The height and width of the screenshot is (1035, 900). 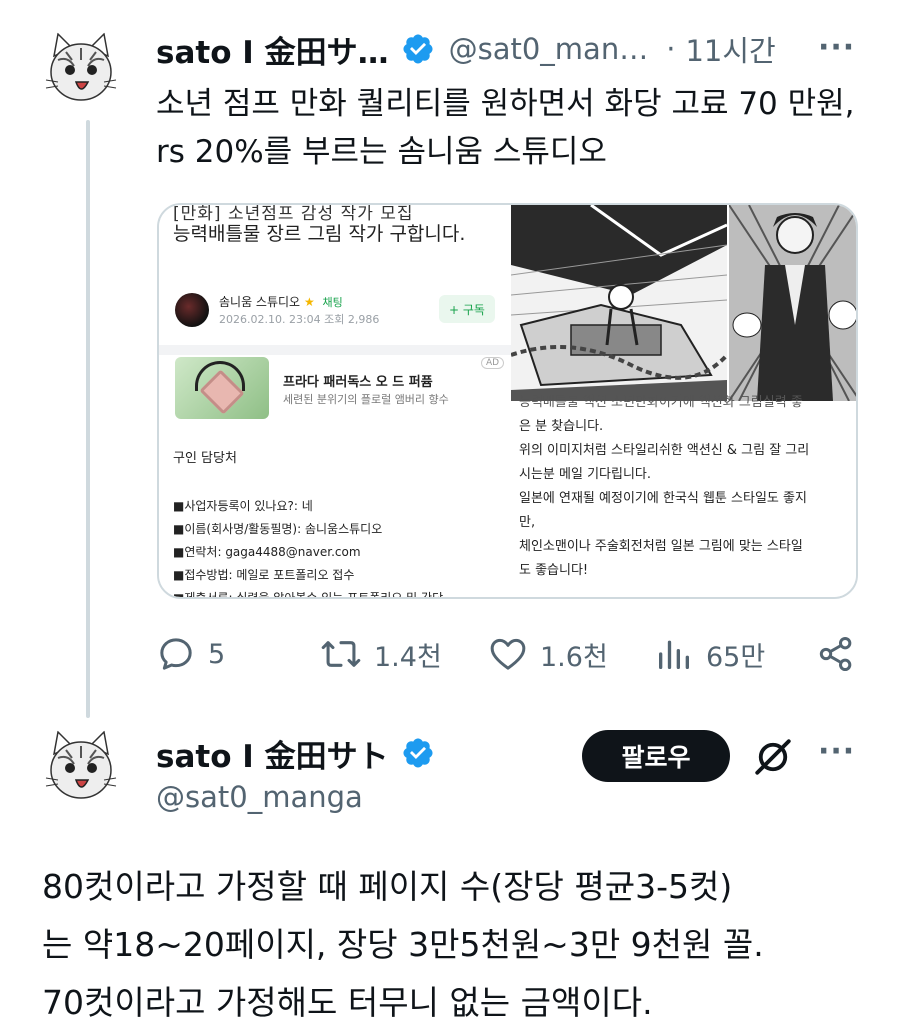 I want to click on share-button, so click(x=836, y=654).